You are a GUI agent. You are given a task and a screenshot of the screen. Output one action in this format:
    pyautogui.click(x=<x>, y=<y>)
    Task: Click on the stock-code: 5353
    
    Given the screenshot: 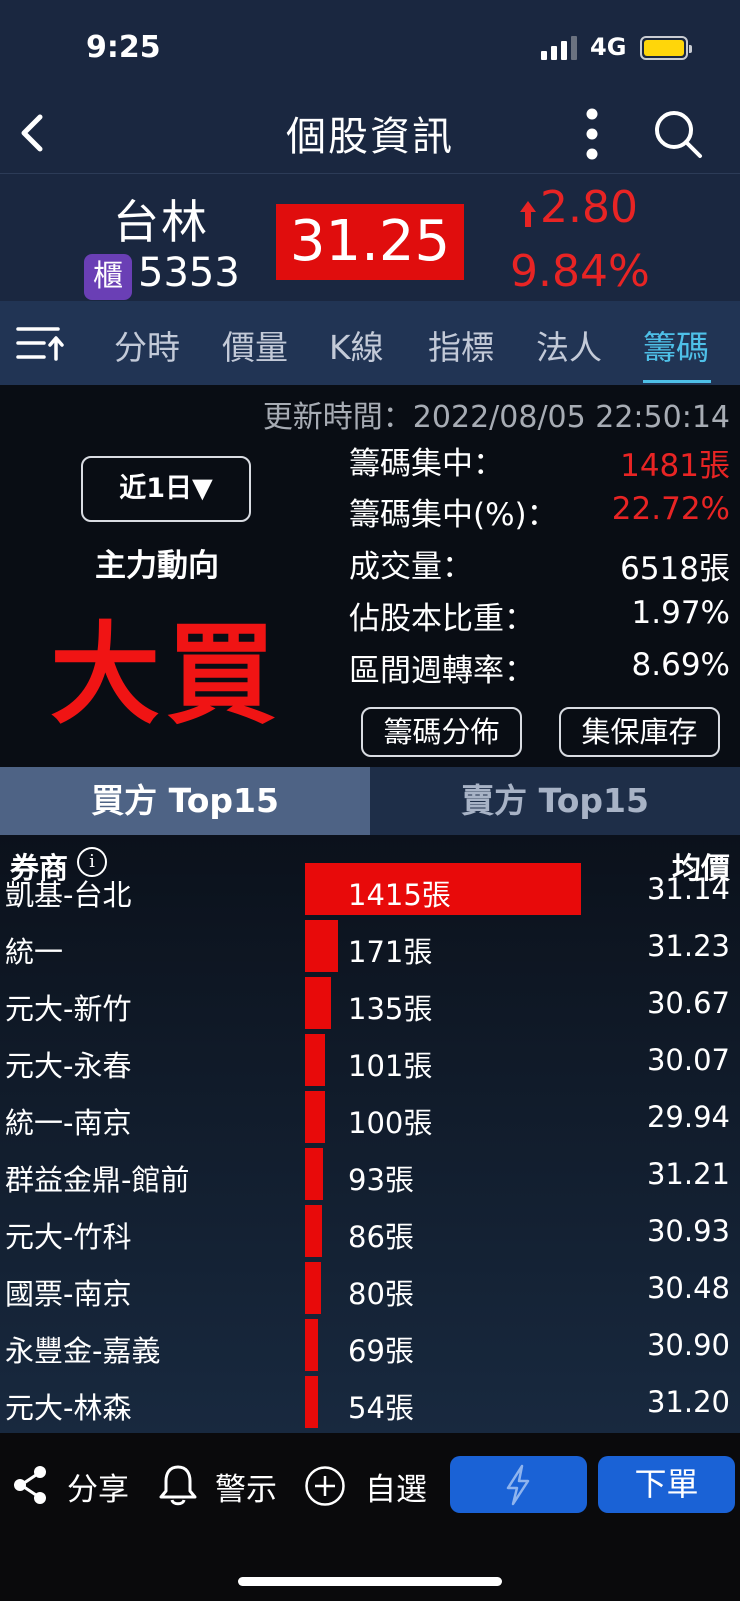 What is the action you would take?
    pyautogui.click(x=189, y=273)
    